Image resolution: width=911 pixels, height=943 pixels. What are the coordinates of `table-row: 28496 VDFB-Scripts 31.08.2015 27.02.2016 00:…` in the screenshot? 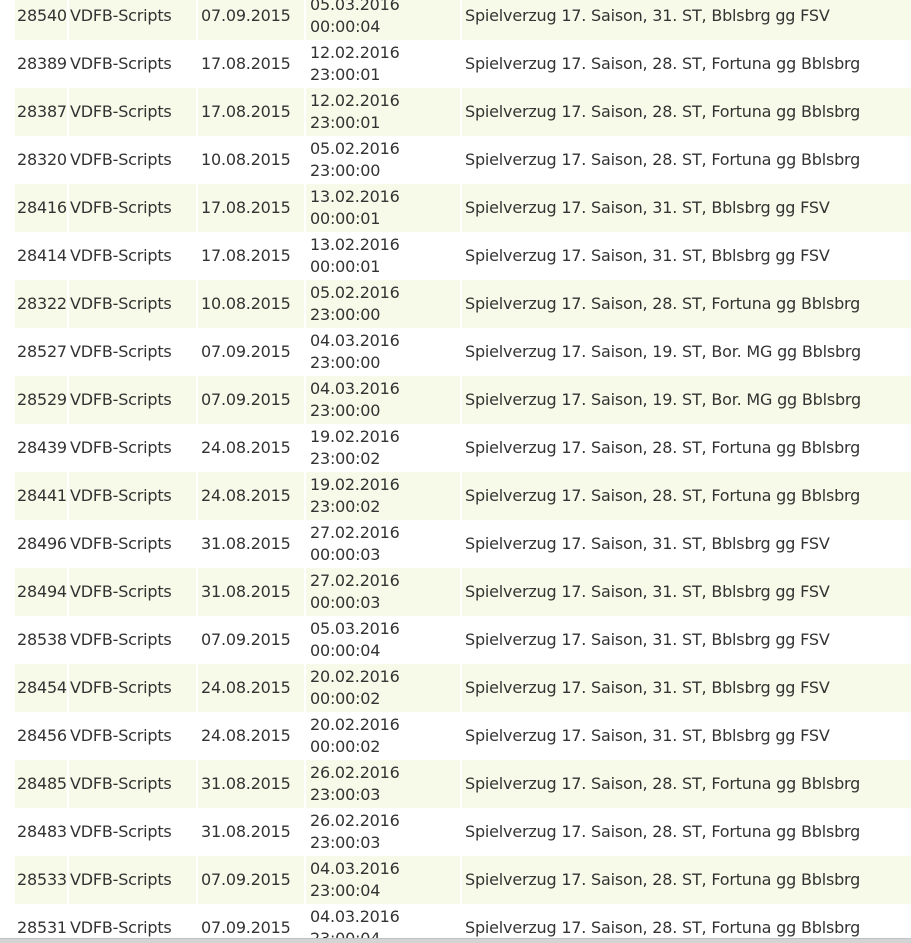 It's located at (463, 544).